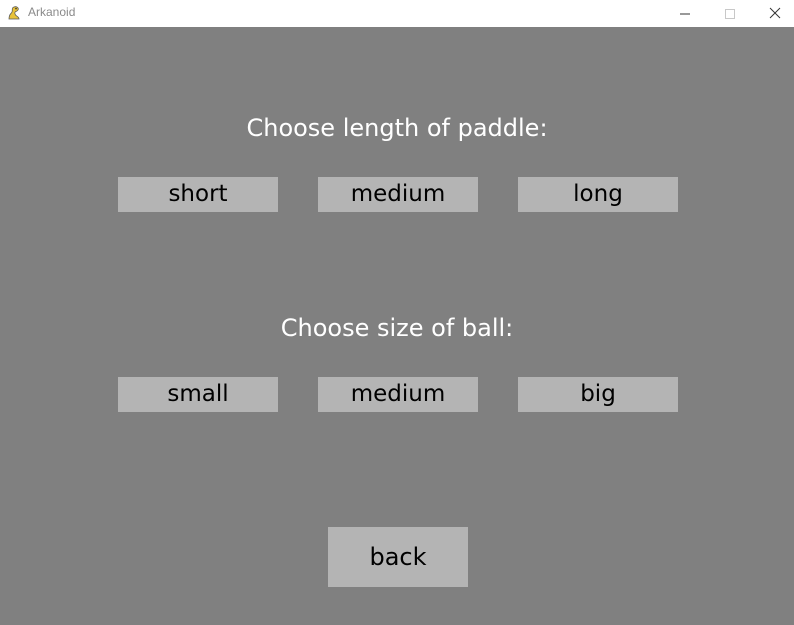 The image size is (794, 625). I want to click on ball-big-button: big, so click(598, 394).